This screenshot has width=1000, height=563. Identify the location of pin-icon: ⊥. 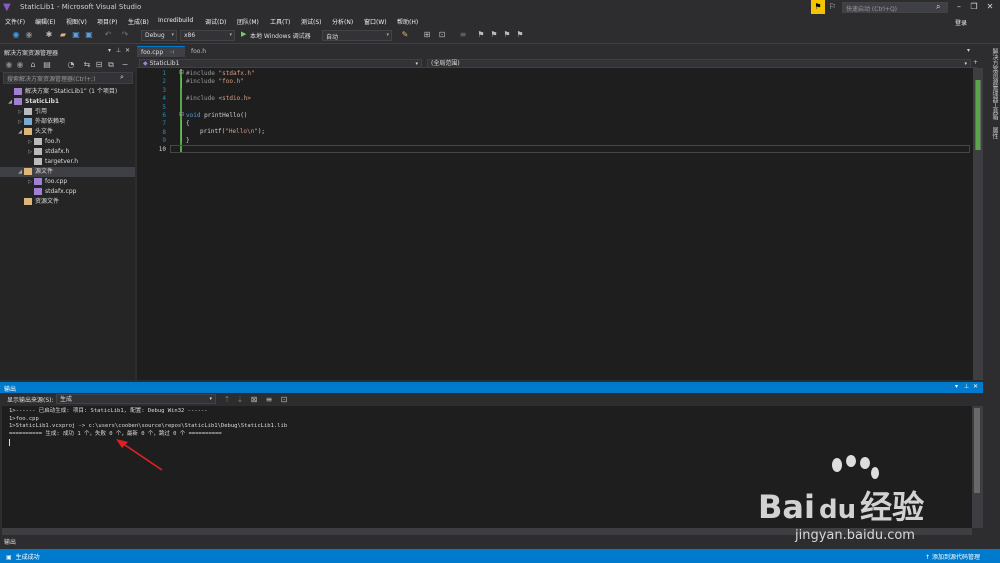
(118, 50).